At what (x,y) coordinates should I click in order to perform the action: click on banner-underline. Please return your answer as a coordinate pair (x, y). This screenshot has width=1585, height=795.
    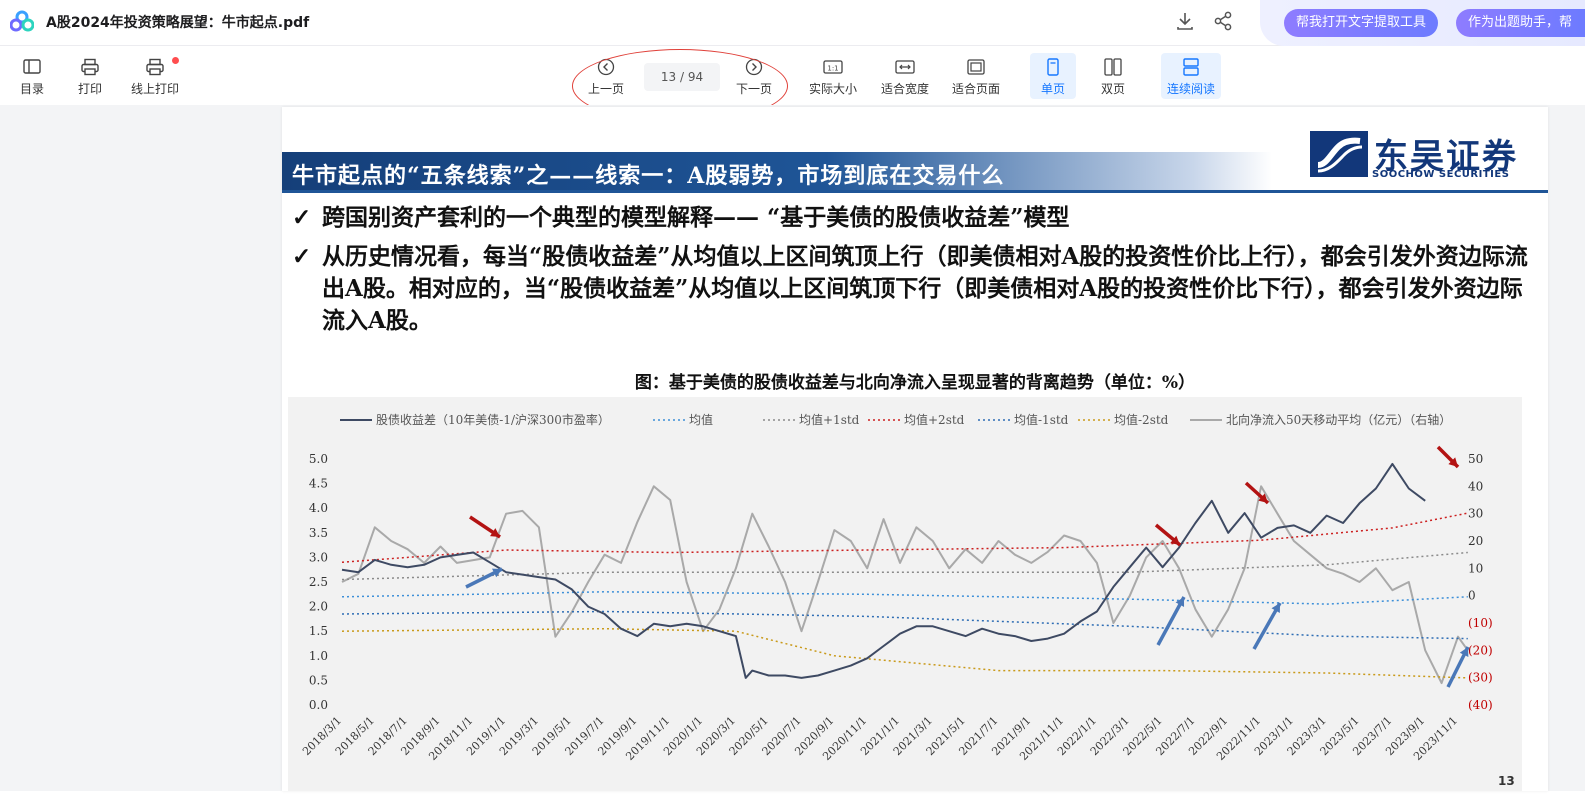
    Looking at the image, I should click on (915, 191).